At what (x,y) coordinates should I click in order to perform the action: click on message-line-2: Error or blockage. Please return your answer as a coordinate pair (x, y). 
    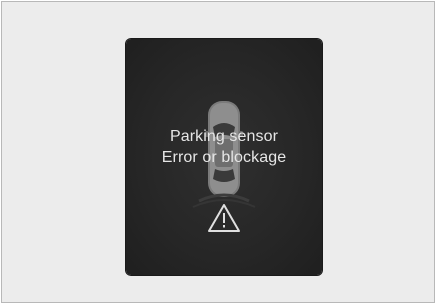
    Looking at the image, I should click on (224, 157).